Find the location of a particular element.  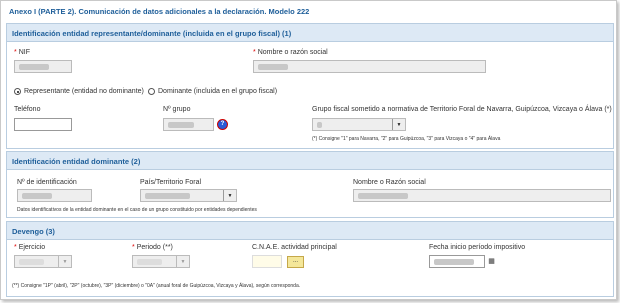

ejercicio-select: ▼ is located at coordinates (43, 261).